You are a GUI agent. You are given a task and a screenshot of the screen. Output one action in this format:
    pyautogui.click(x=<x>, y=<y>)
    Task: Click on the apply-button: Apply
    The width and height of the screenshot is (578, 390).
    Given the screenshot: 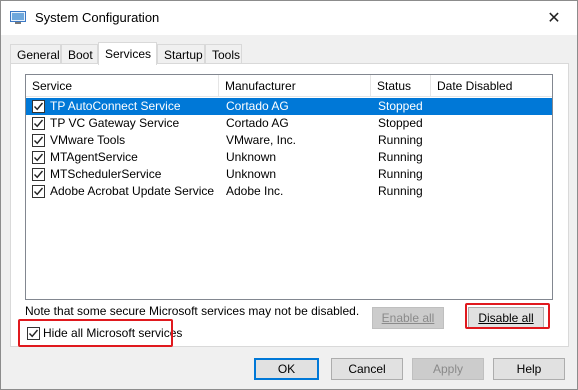 What is the action you would take?
    pyautogui.click(x=448, y=369)
    